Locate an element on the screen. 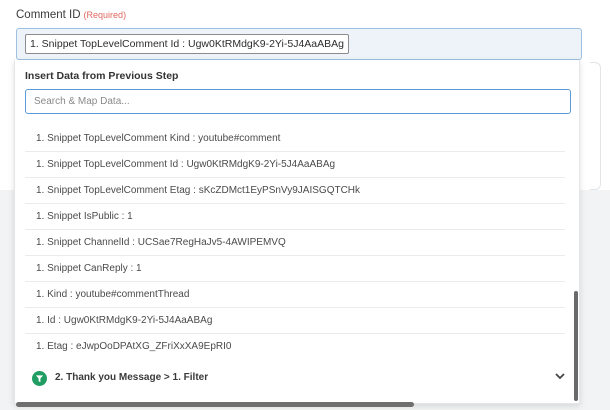 The height and width of the screenshot is (410, 610). filter-icon is located at coordinates (39, 378).